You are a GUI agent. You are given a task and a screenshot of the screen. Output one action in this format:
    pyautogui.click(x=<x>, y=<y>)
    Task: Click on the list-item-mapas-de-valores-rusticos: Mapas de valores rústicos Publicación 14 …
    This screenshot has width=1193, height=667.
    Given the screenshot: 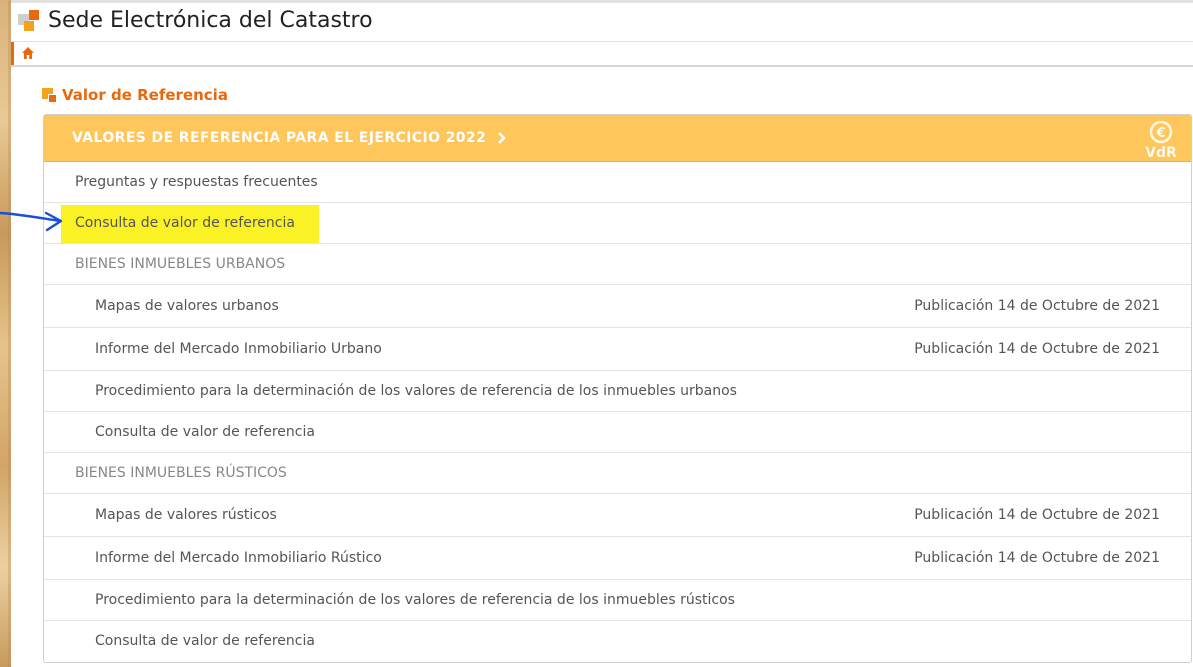 What is the action you would take?
    pyautogui.click(x=617, y=515)
    